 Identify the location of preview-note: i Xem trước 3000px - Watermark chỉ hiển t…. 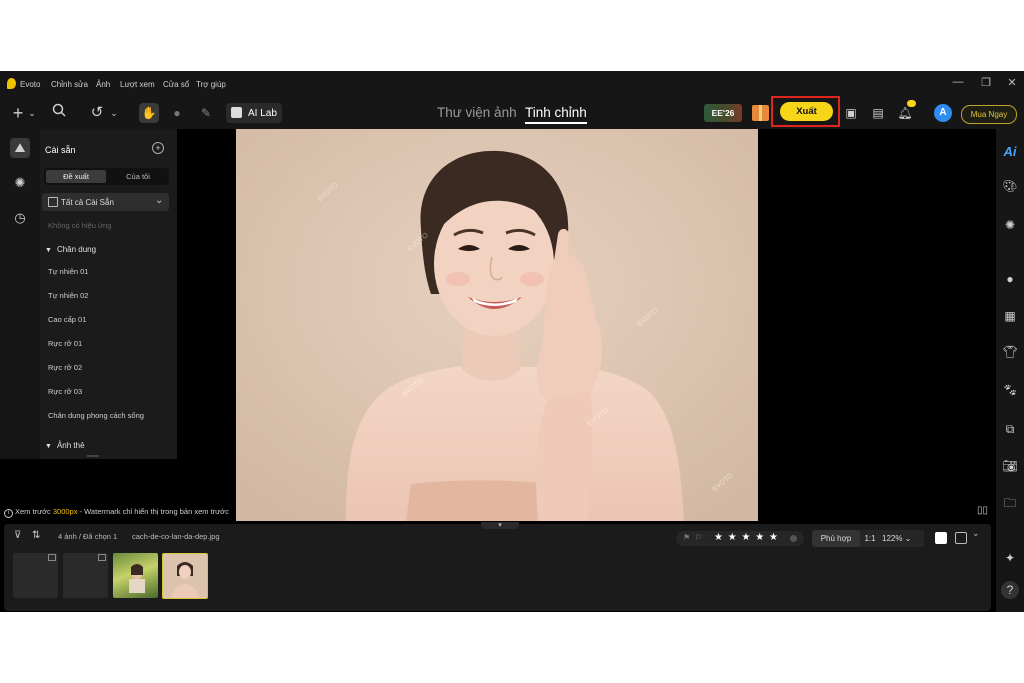
(116, 512).